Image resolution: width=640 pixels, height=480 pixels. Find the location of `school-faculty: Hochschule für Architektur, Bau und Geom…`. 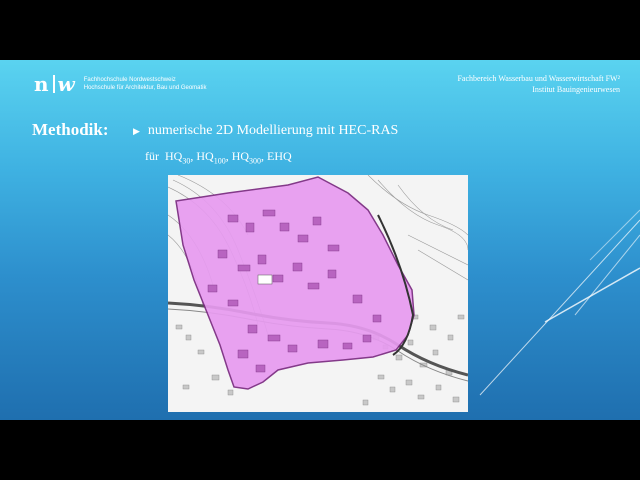

school-faculty: Hochschule für Architektur, Bau und Geom… is located at coordinates (145, 88).